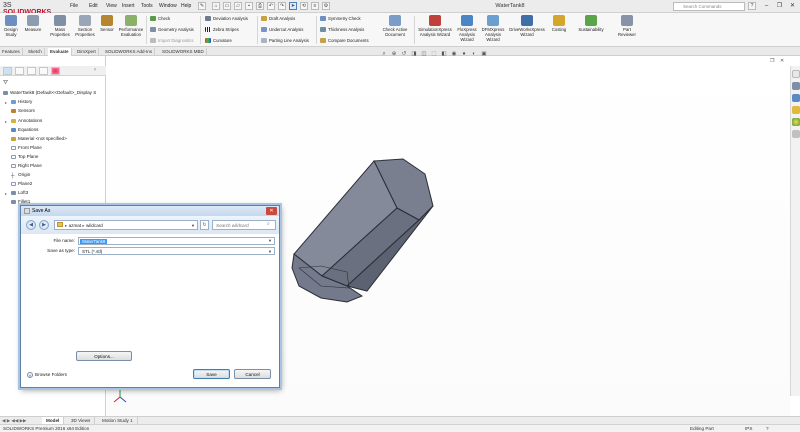 This screenshot has width=800, height=432. I want to click on cancel-button: Cancel, so click(252, 374).